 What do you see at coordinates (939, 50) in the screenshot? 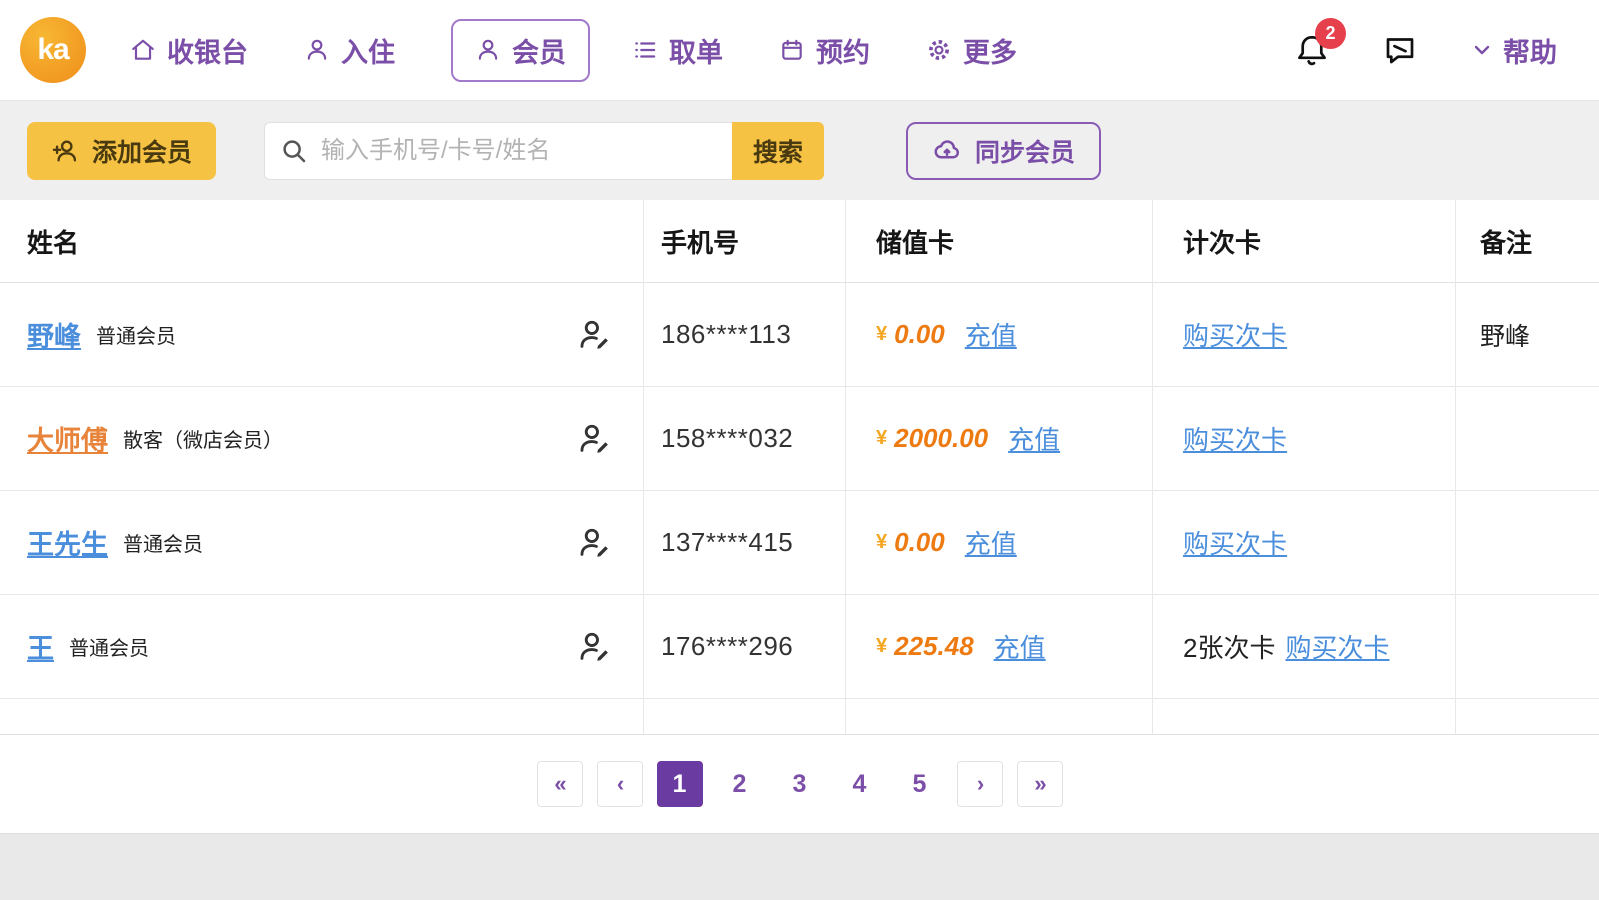
I see `gear-icon` at bounding box center [939, 50].